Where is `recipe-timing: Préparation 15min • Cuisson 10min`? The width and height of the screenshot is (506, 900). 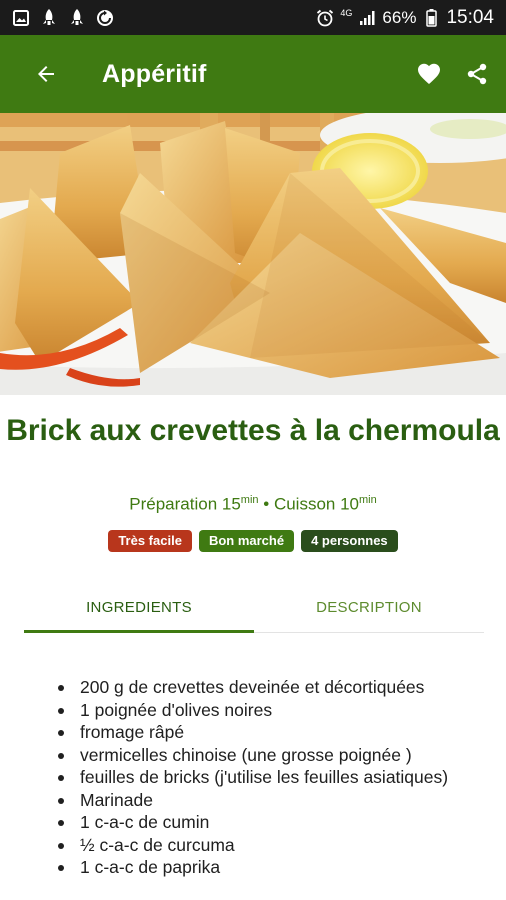
recipe-timing: Préparation 15min • Cuisson 10min is located at coordinates (253, 504).